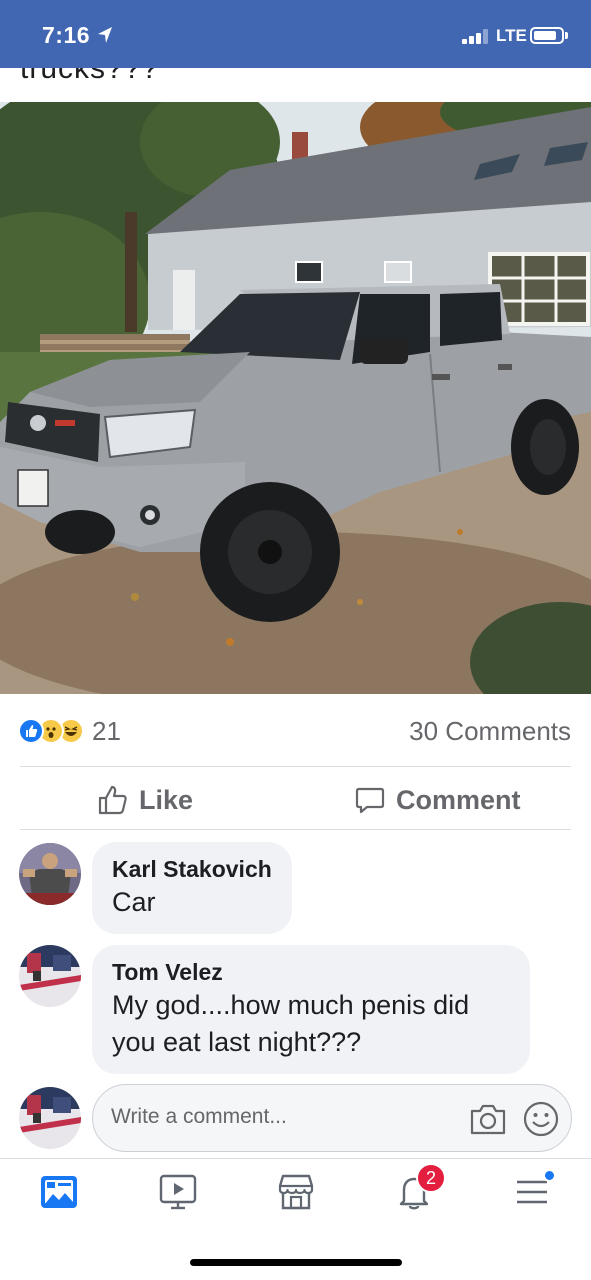 Image resolution: width=591 pixels, height=1280 pixels. Describe the element at coordinates (370, 800) in the screenshot. I see `comment-icon` at that location.